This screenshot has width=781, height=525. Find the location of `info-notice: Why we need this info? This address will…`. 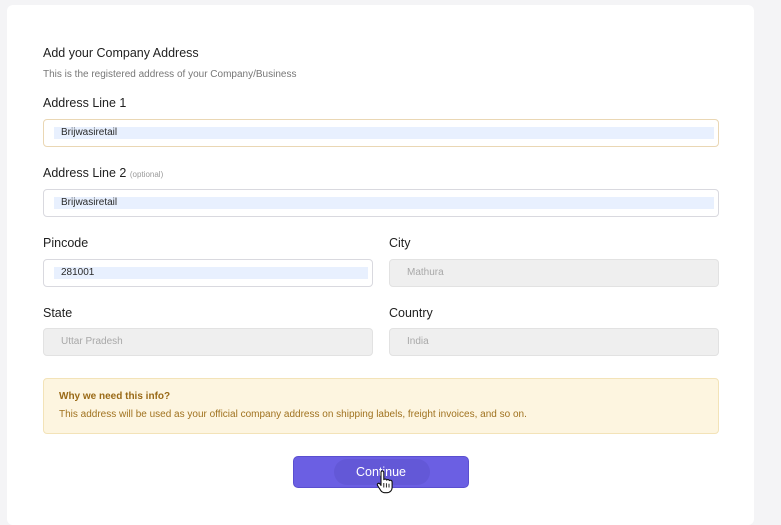

info-notice: Why we need this info? This address will… is located at coordinates (381, 406).